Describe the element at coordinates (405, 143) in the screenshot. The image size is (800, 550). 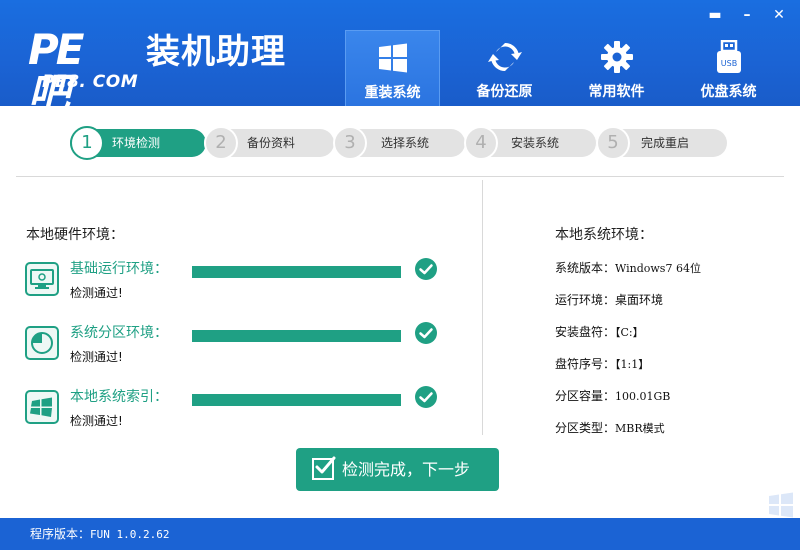
I see `step-label: 选择系统` at that location.